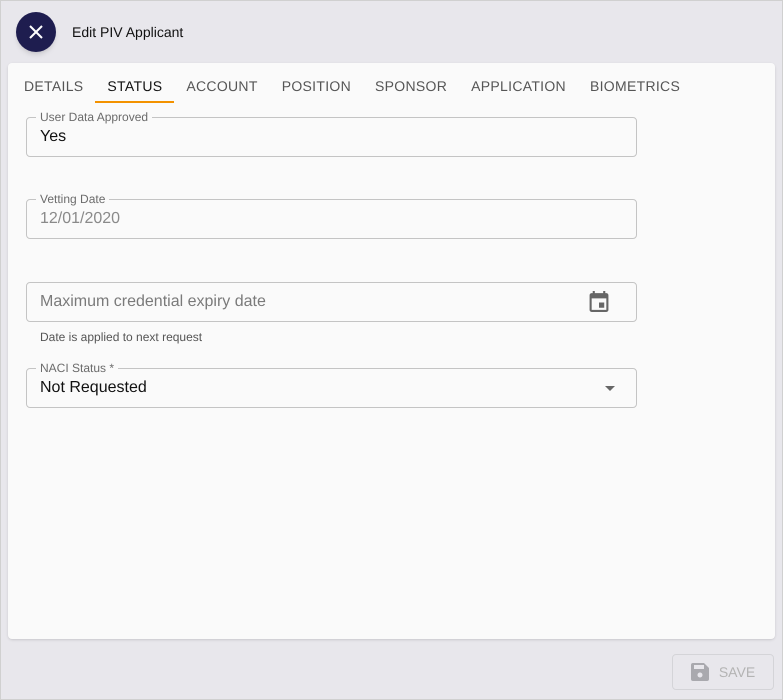  What do you see at coordinates (599, 302) in the screenshot?
I see `calendar-icon` at bounding box center [599, 302].